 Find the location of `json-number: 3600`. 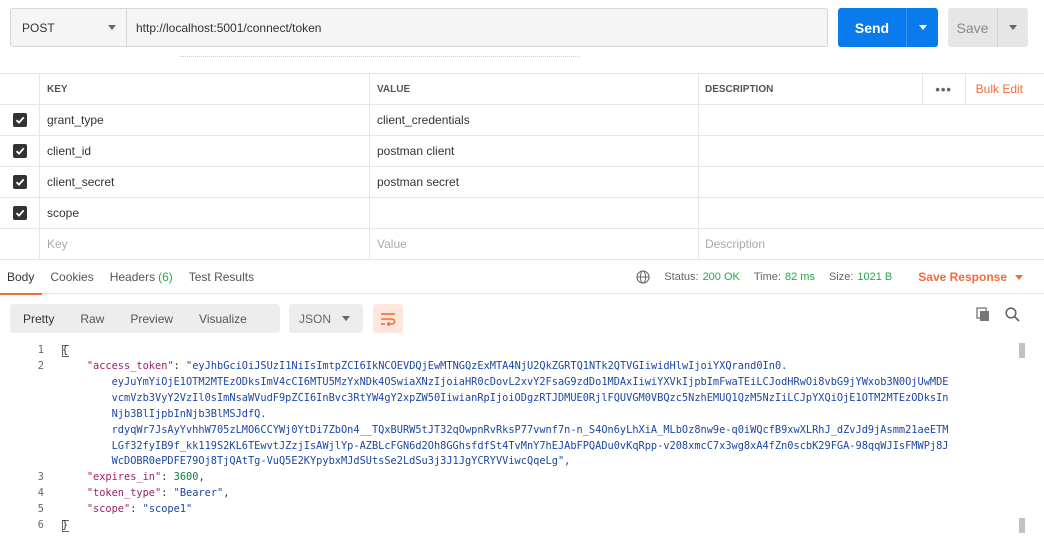

json-number: 3600 is located at coordinates (186, 477).